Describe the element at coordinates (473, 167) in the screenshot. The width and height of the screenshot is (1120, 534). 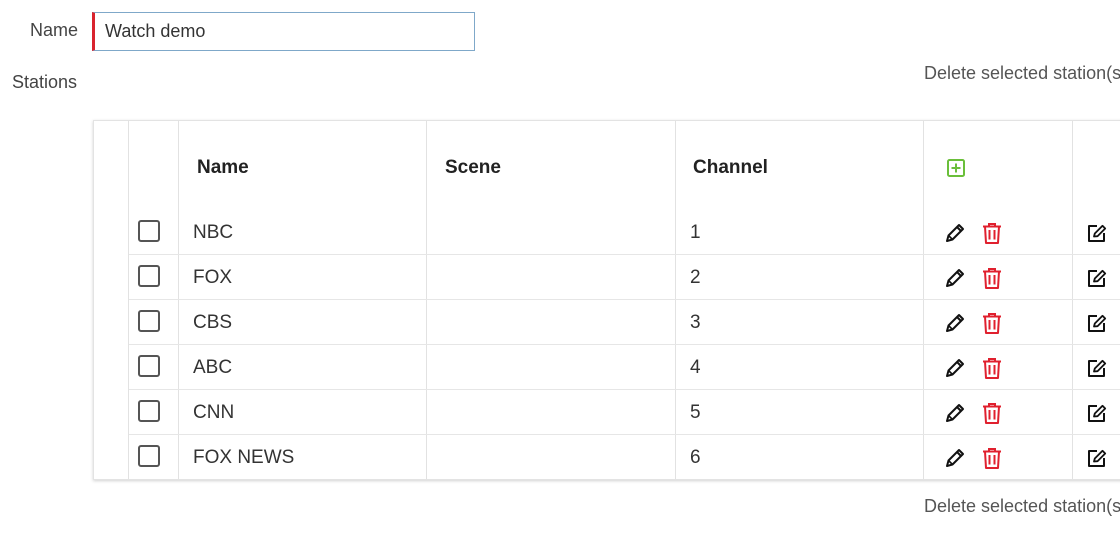
I see `header-scene: Scene` at that location.